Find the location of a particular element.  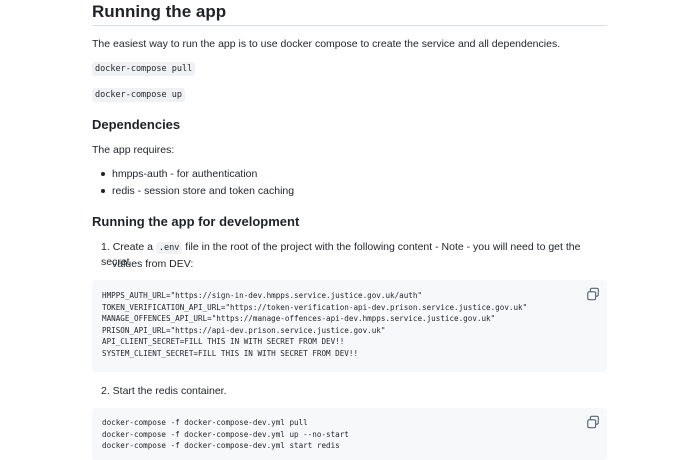

development-heading: Running the app for development is located at coordinates (196, 221).